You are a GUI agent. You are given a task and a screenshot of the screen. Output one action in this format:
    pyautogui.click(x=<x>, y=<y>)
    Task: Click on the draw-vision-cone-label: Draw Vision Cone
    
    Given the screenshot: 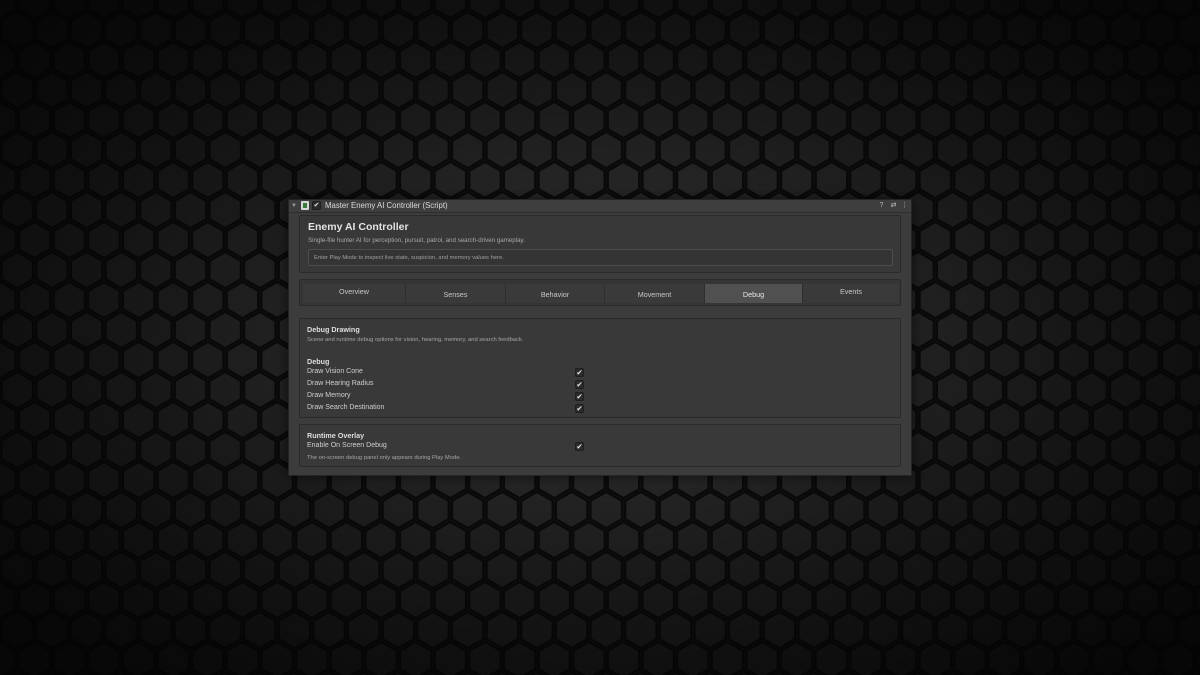 What is the action you would take?
    pyautogui.click(x=335, y=371)
    